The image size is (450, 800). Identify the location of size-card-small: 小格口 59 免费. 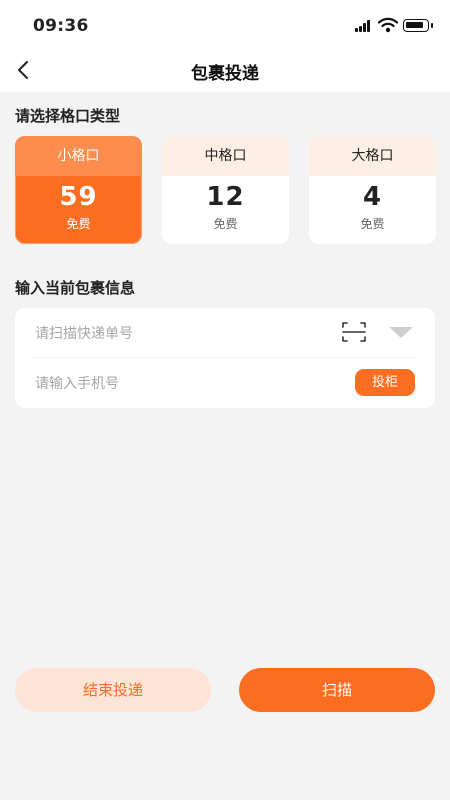
(78, 190).